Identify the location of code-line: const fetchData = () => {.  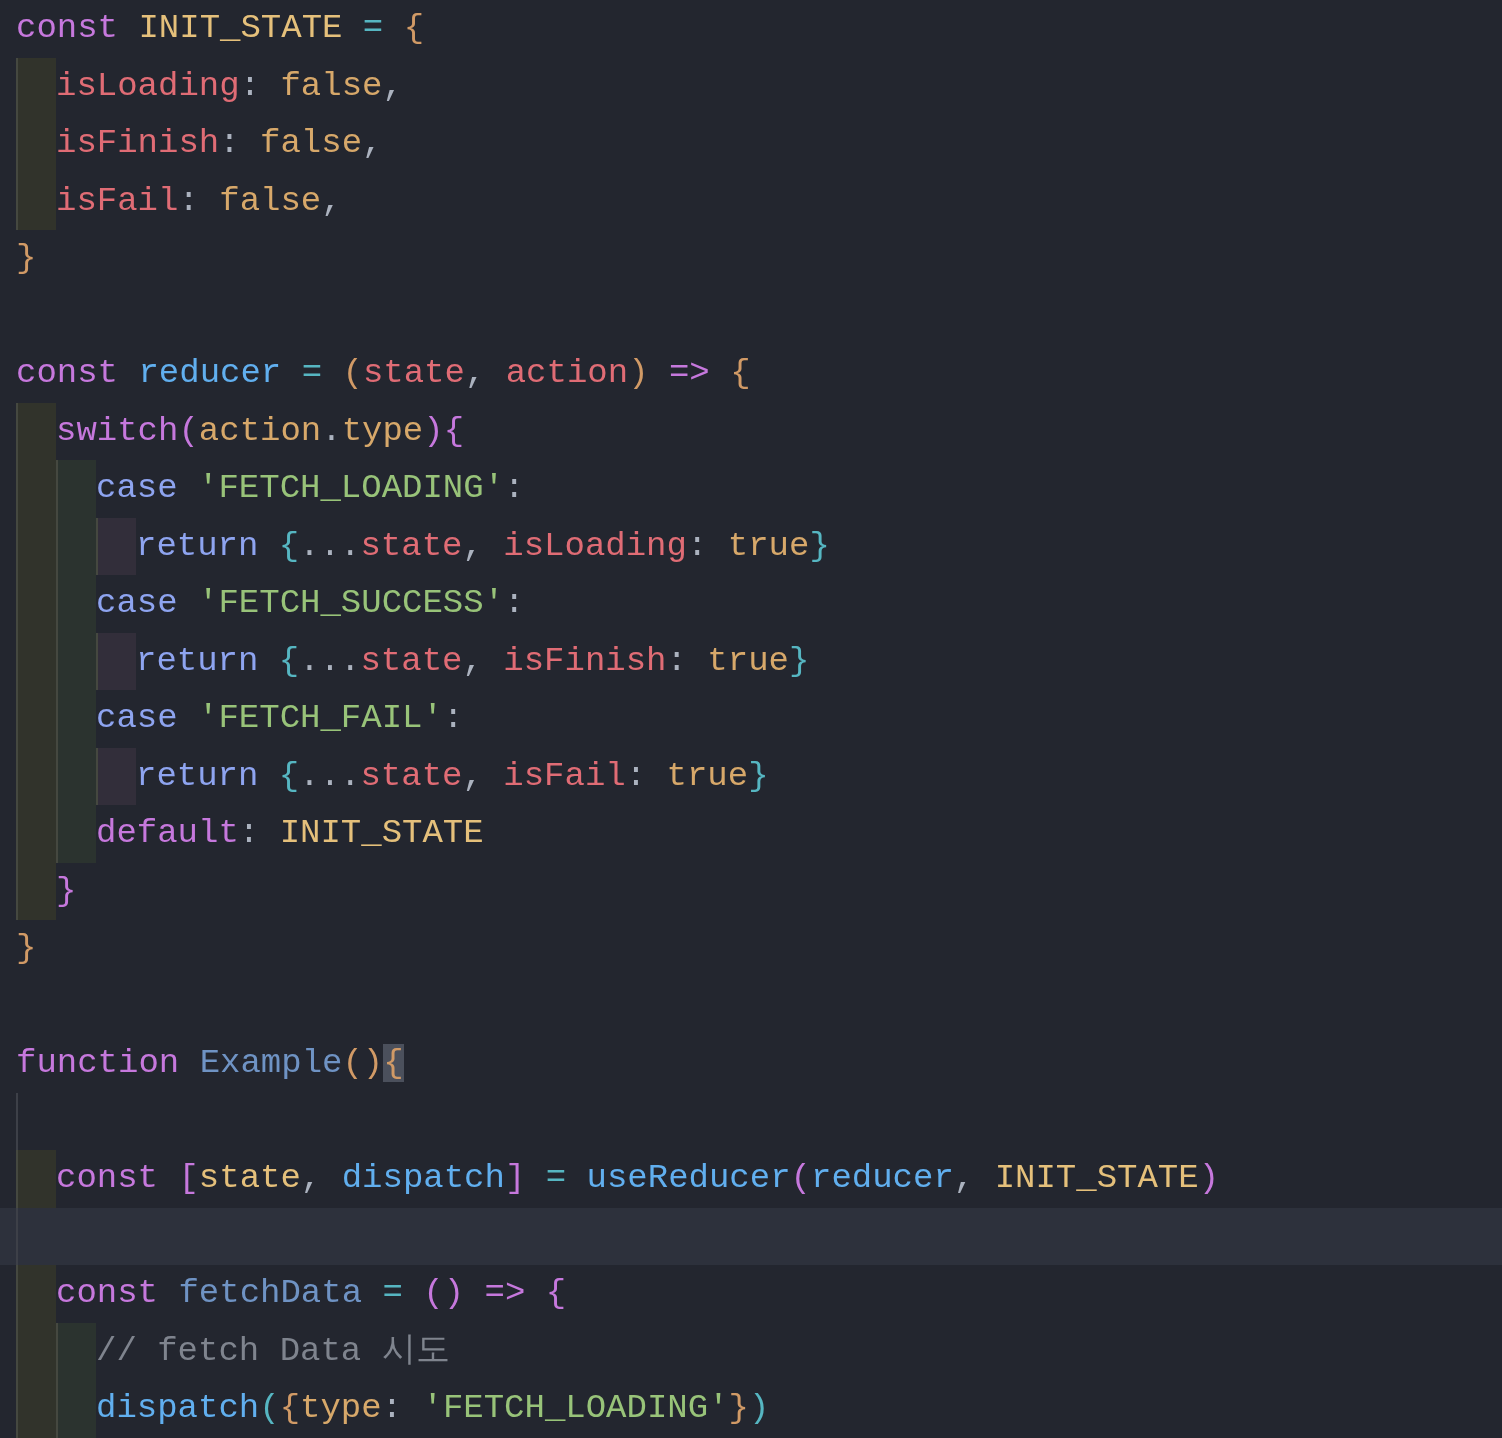
(311, 1293).